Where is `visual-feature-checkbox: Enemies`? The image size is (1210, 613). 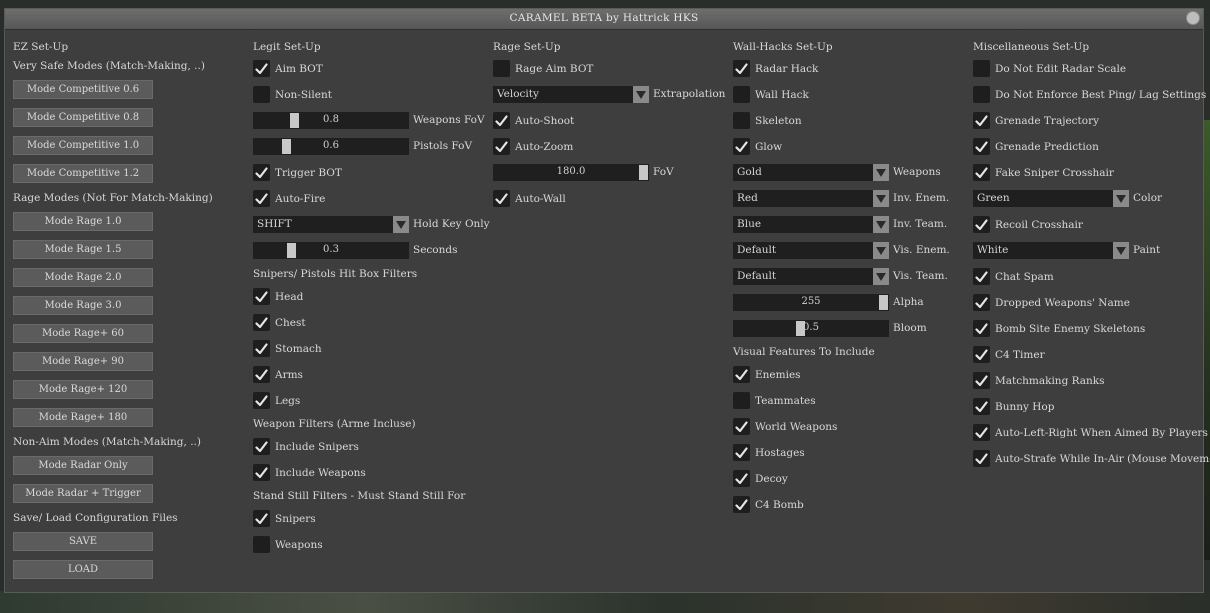 visual-feature-checkbox: Enemies is located at coordinates (767, 374).